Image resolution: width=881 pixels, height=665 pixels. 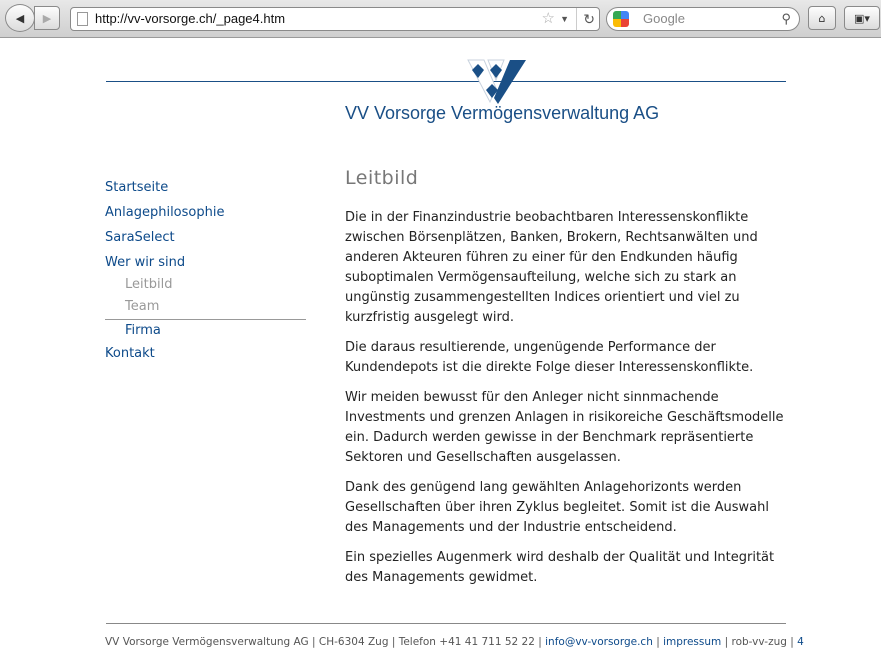 What do you see at coordinates (205, 308) in the screenshot?
I see `nav-team: Team` at bounding box center [205, 308].